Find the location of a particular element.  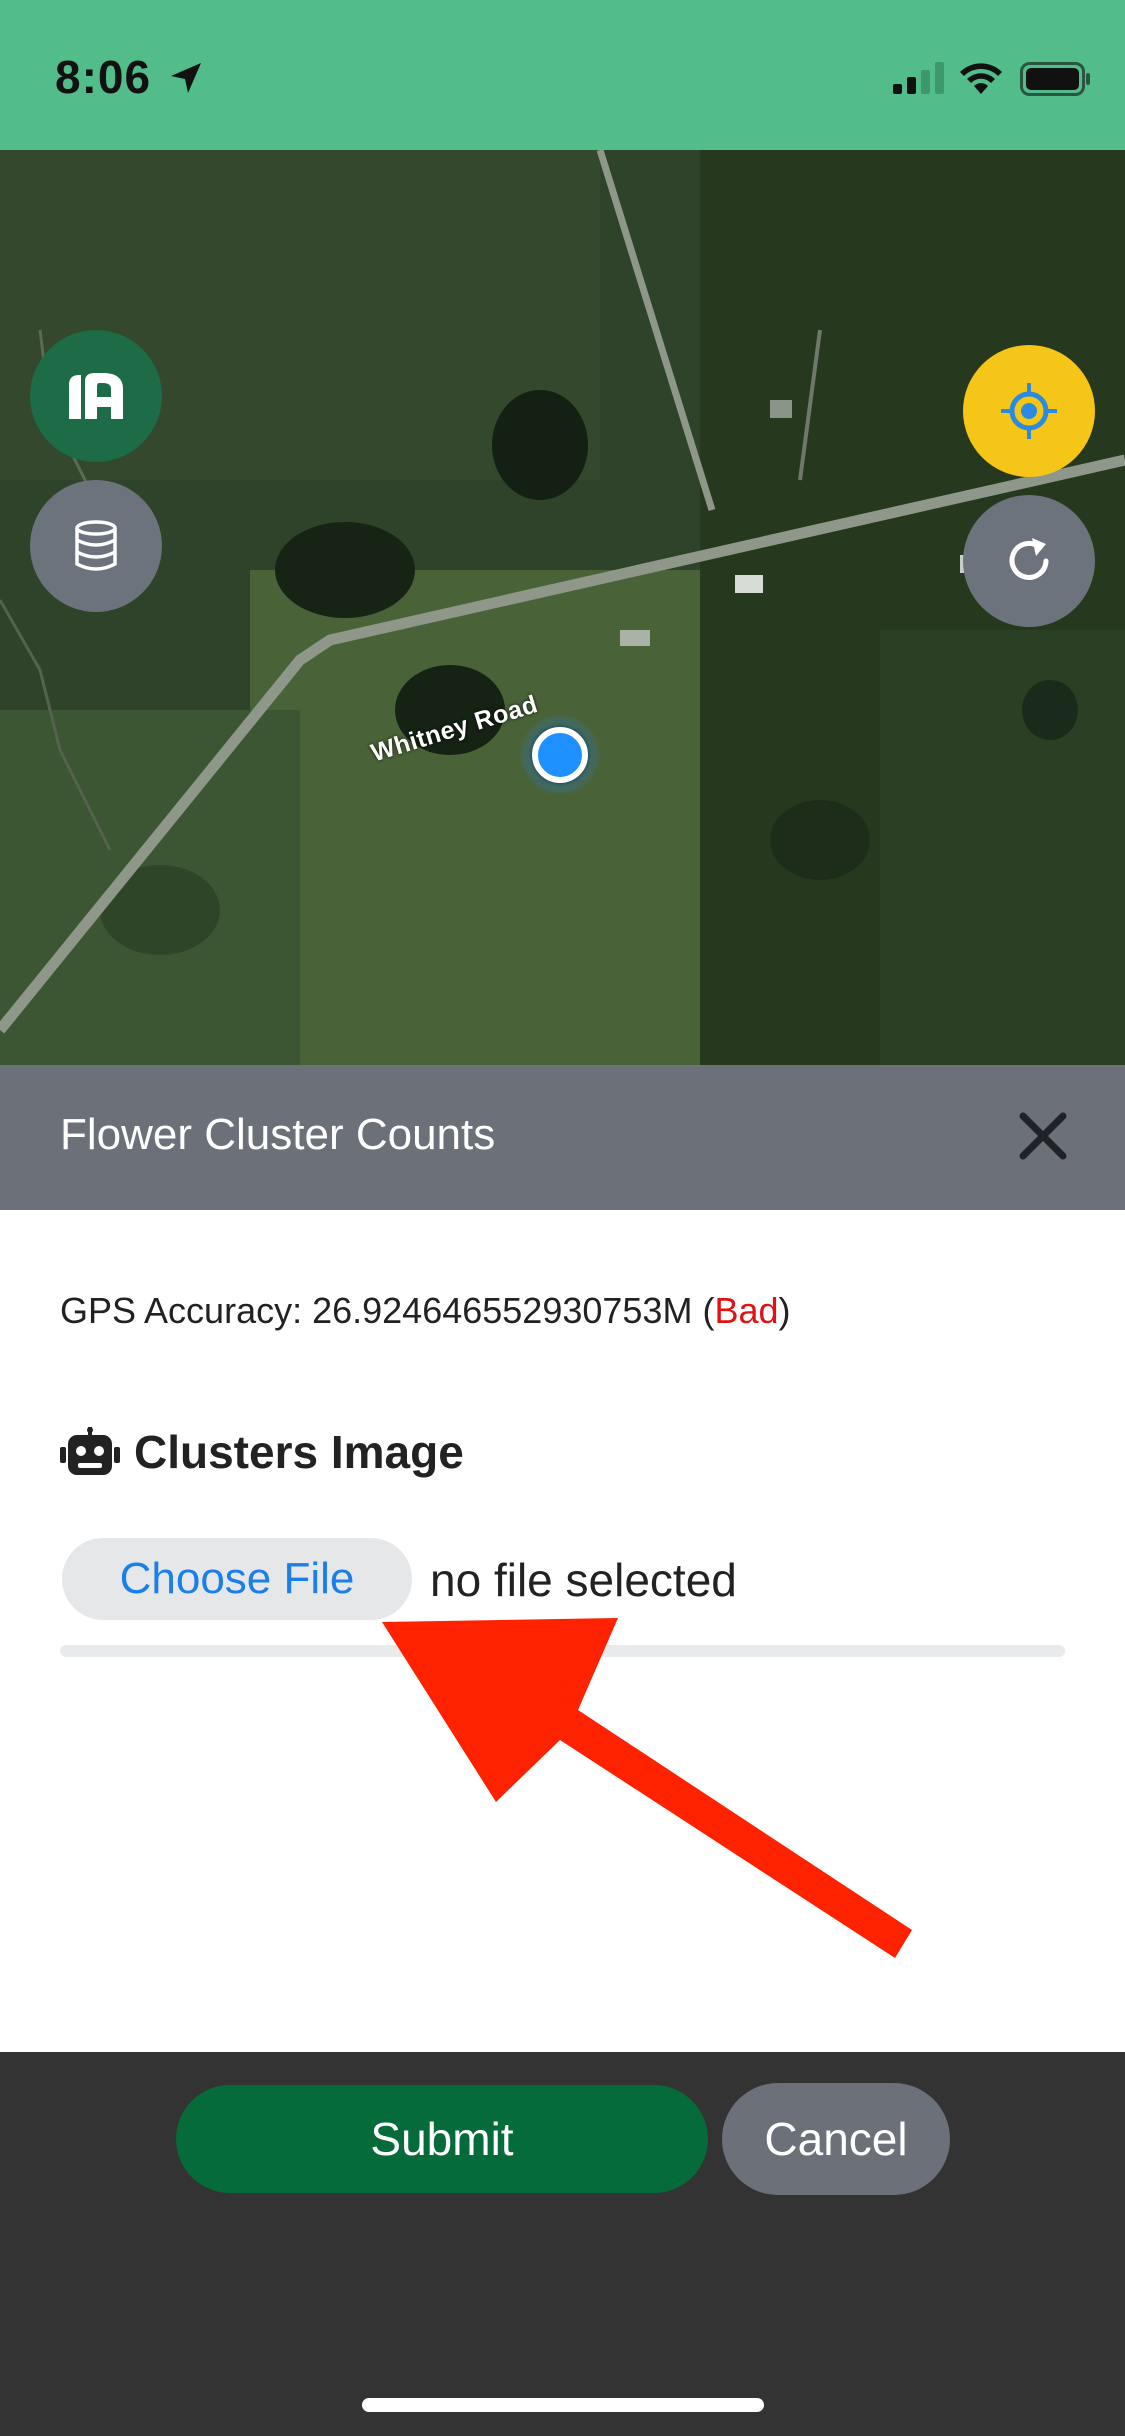

database-icon is located at coordinates (96, 545).